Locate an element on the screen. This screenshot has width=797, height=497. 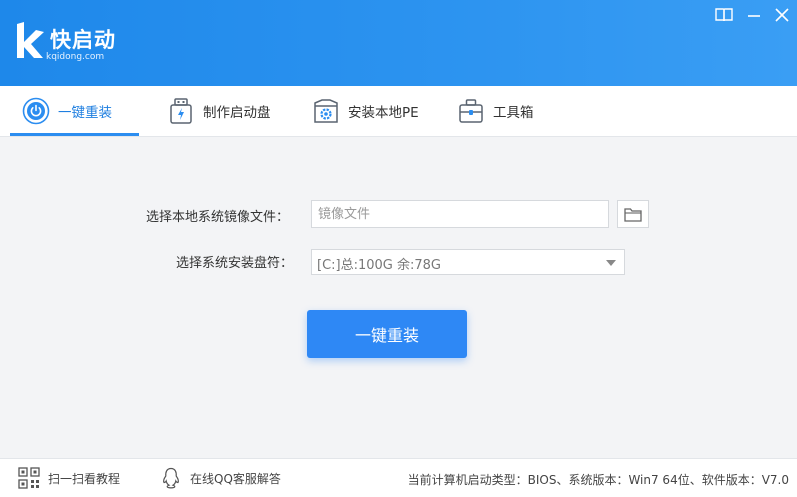
usb-drive-icon is located at coordinates (181, 111).